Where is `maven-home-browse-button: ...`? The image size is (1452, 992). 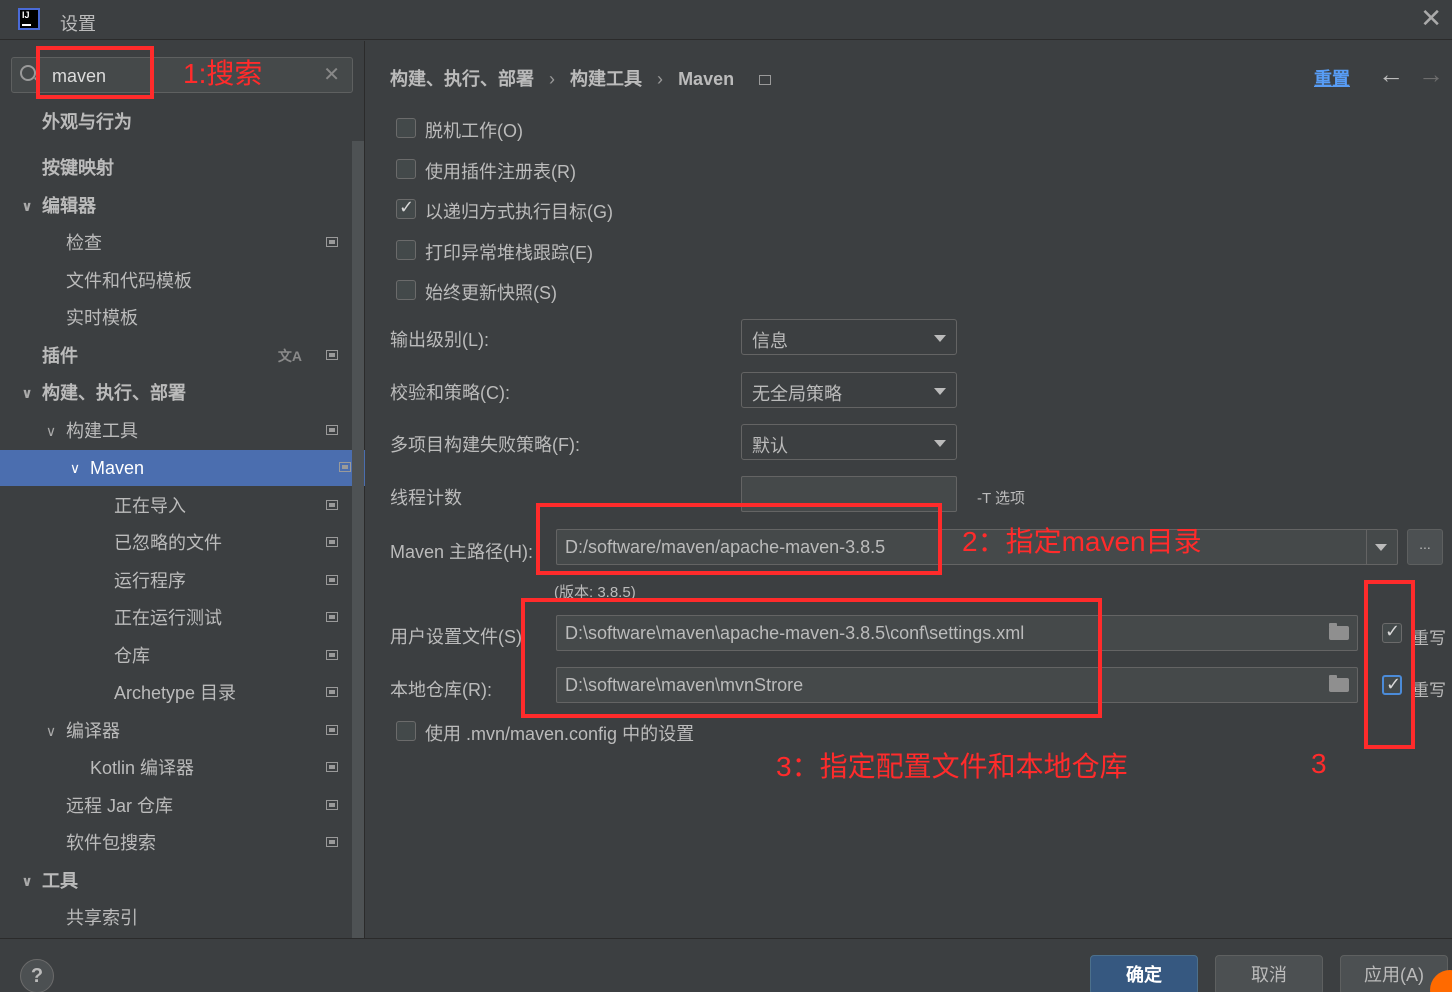
maven-home-browse-button: ... is located at coordinates (1425, 547).